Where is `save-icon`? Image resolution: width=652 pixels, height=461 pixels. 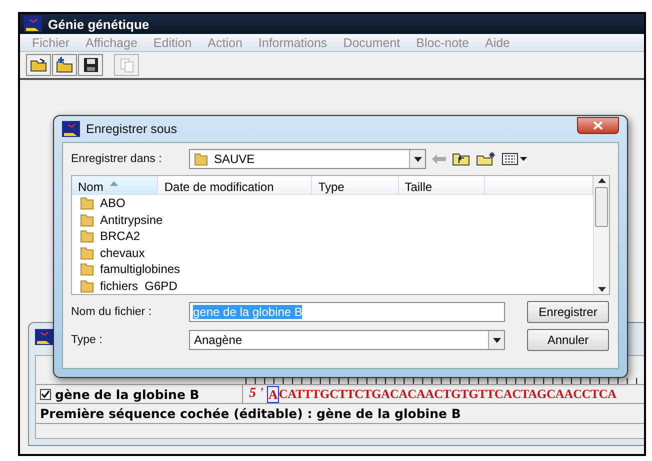
save-icon is located at coordinates (90, 65).